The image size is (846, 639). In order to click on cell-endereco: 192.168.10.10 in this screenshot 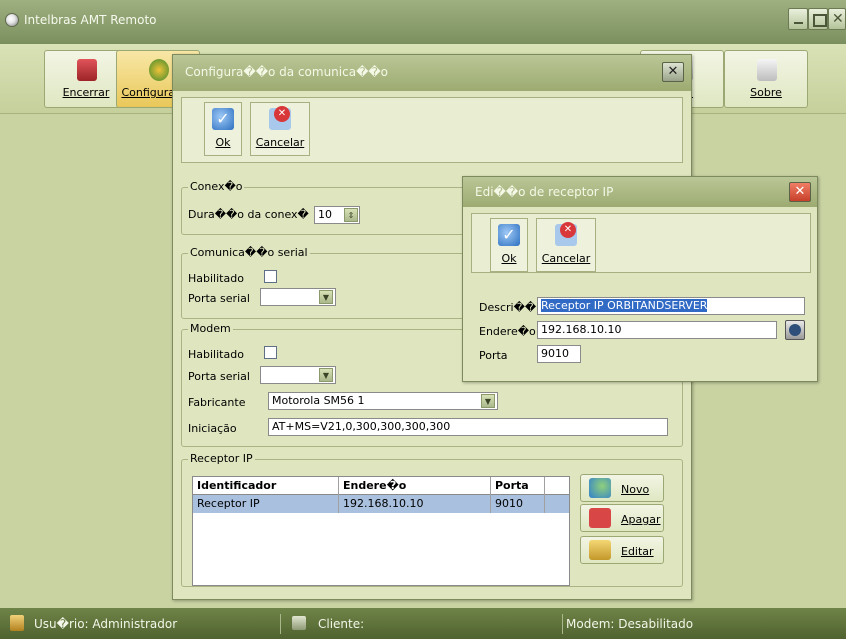, I will do `click(415, 504)`.